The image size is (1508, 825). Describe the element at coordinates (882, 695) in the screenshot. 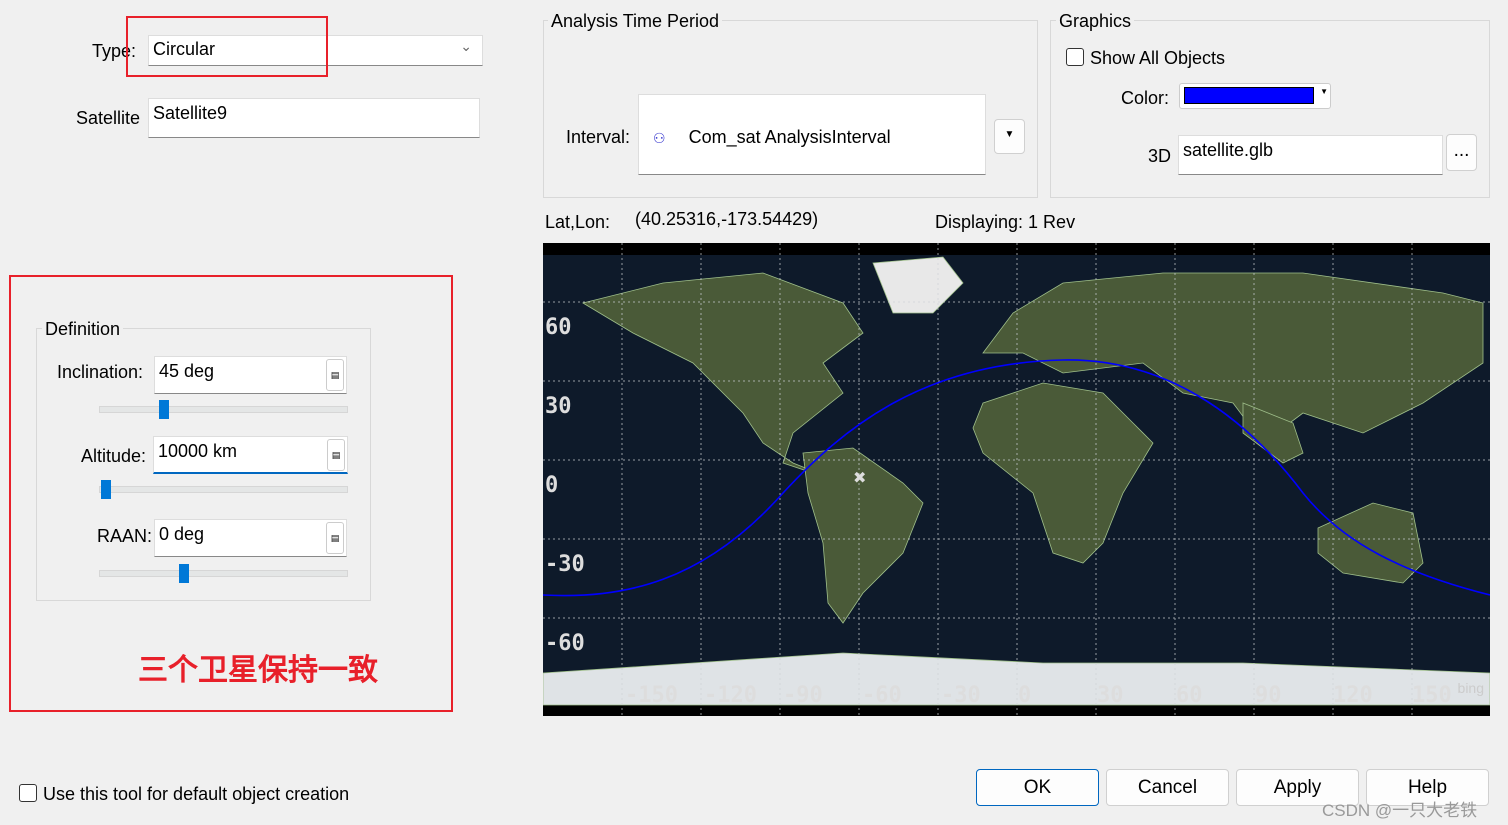

I see `lon-label: -60` at that location.